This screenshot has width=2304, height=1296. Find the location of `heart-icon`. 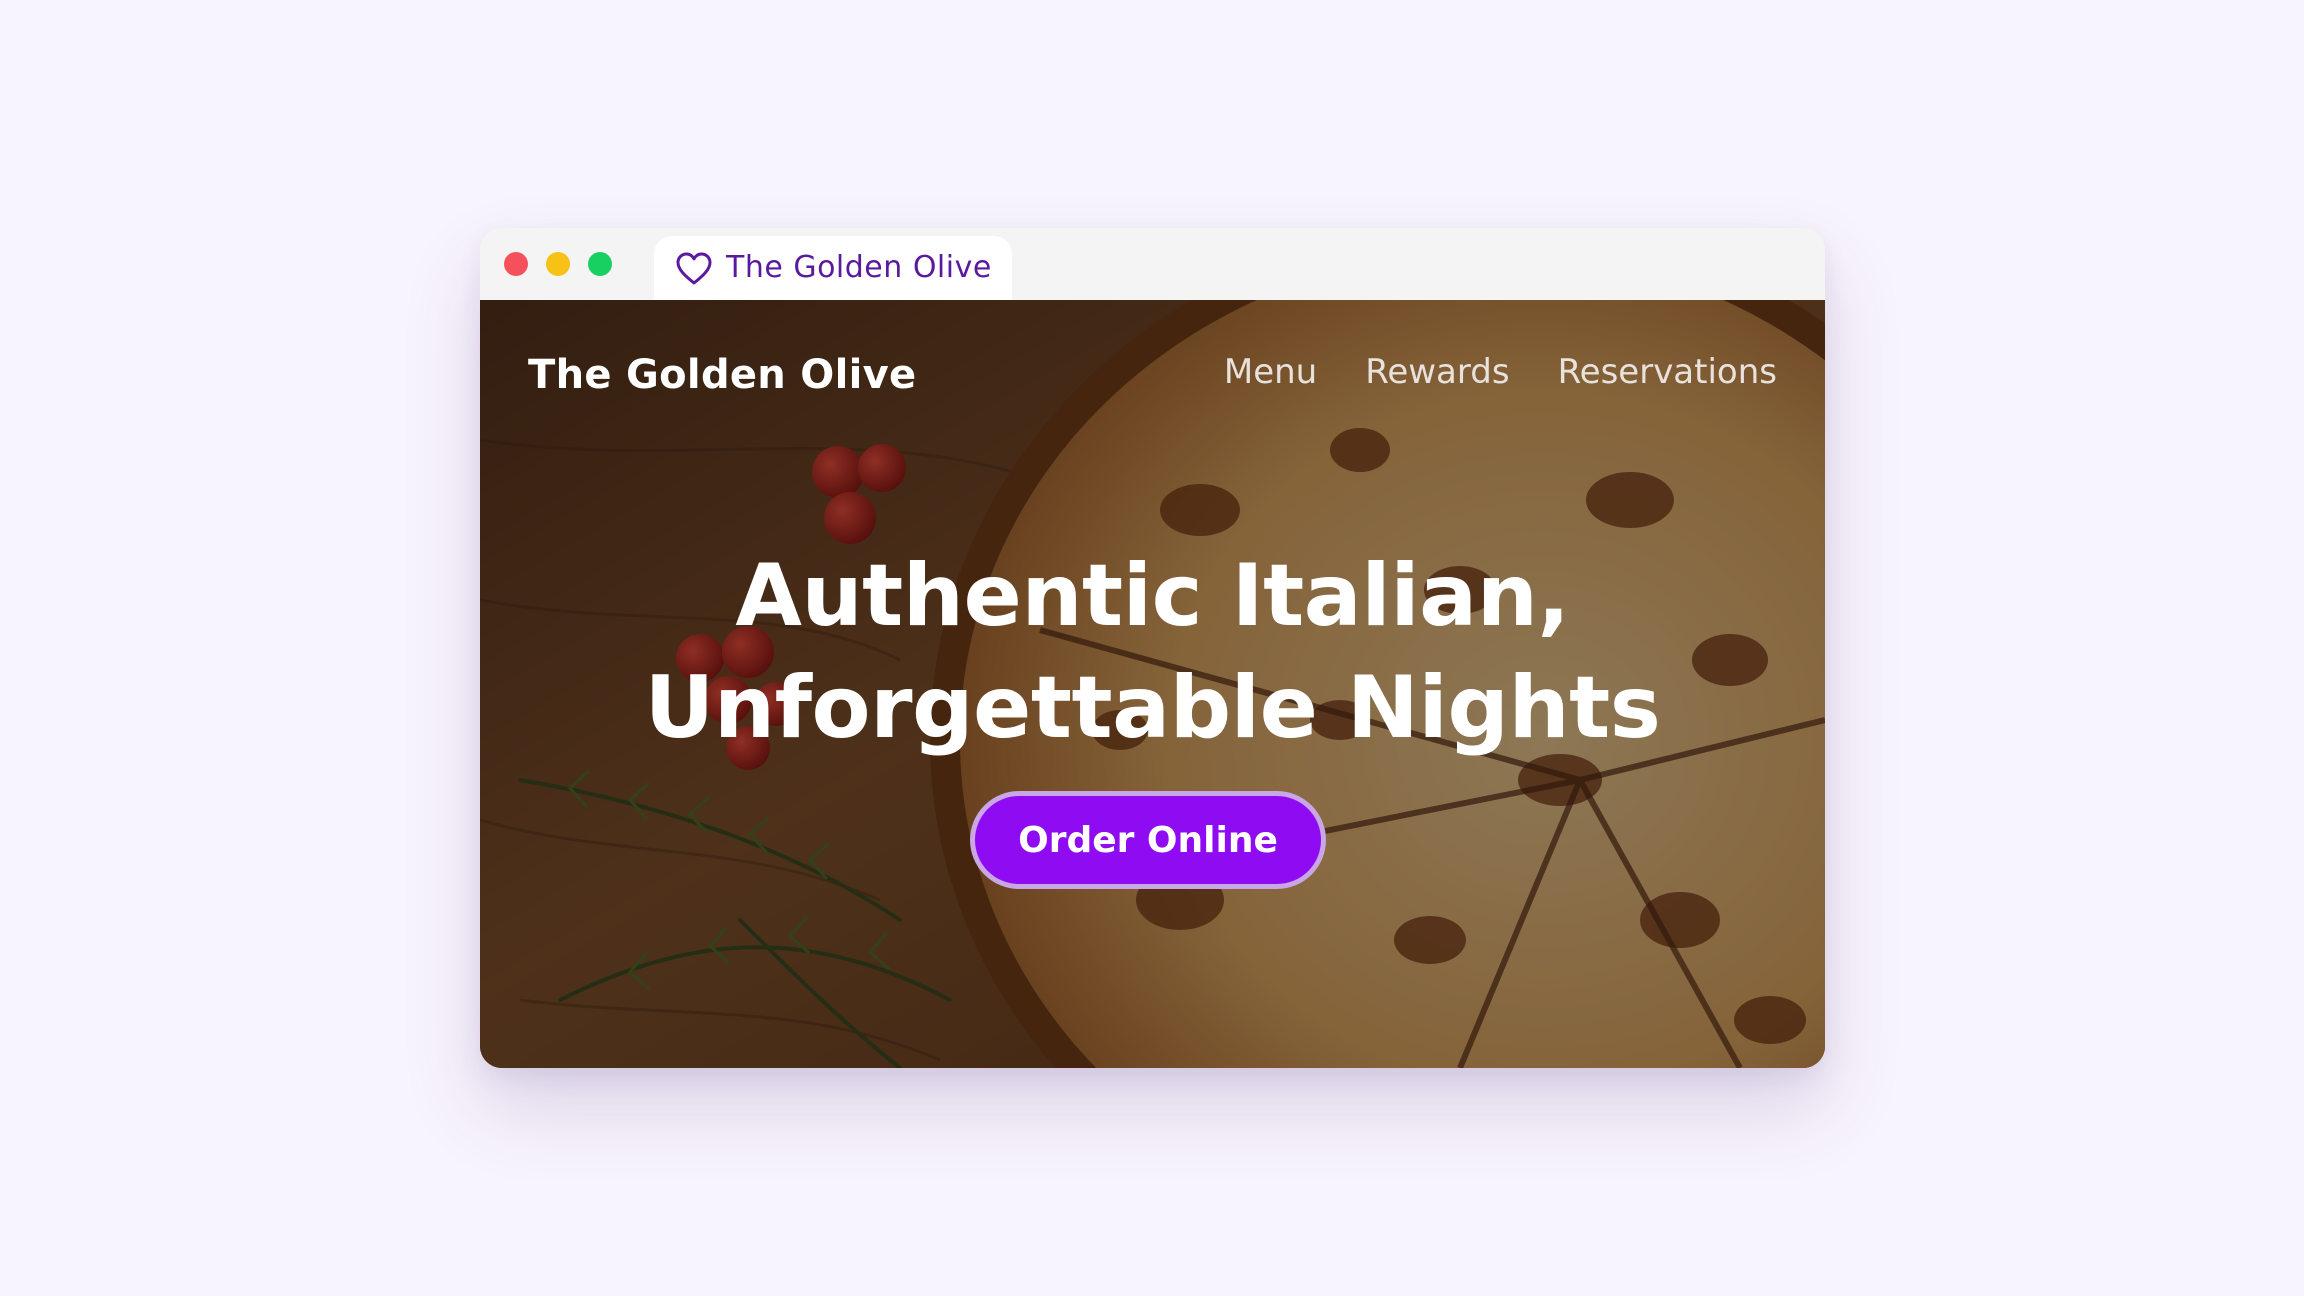

heart-icon is located at coordinates (694, 268).